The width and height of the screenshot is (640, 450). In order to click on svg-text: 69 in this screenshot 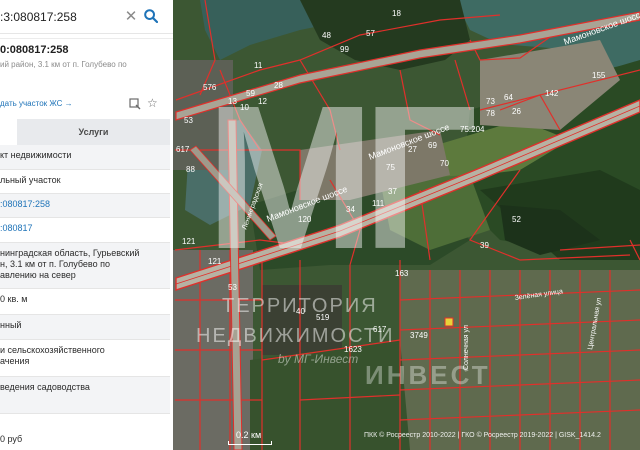, I will do `click(432, 145)`.